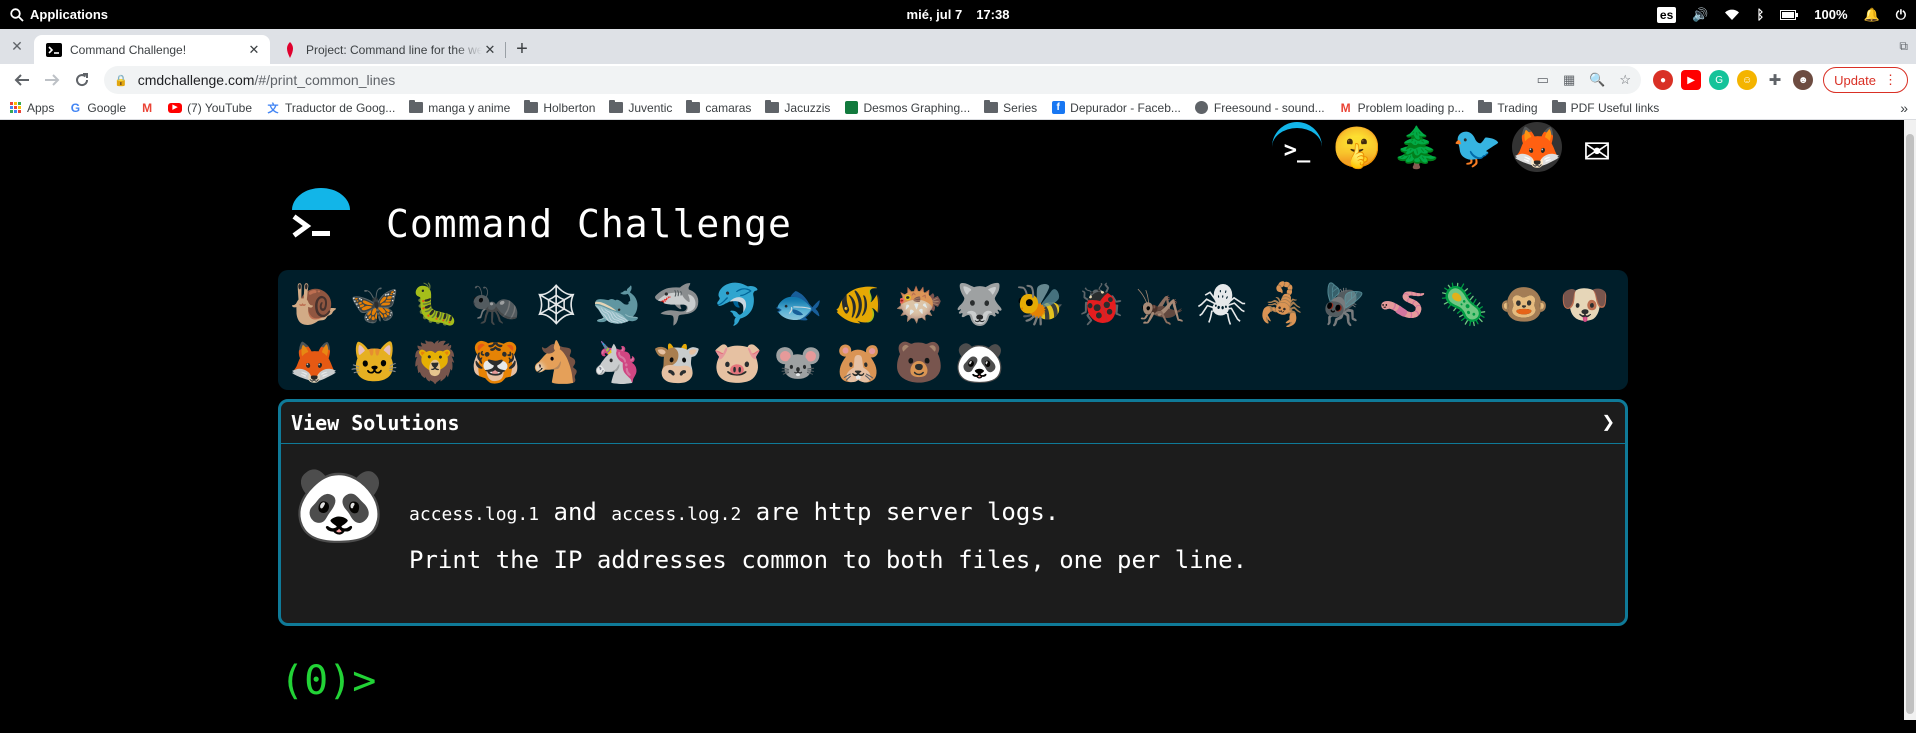 Image resolution: width=1916 pixels, height=733 pixels. What do you see at coordinates (1403, 305) in the screenshot?
I see `challenge-worm-icon: 🪱` at bounding box center [1403, 305].